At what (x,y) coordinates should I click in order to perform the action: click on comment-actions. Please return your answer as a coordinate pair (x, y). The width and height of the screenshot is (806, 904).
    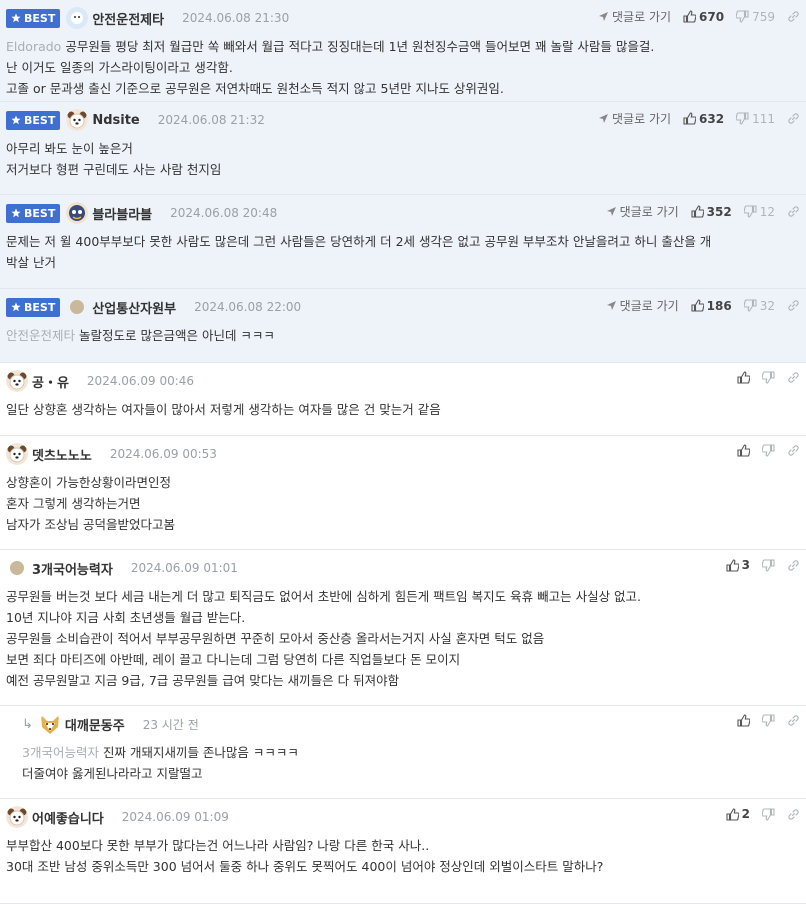
    Looking at the image, I should click on (768, 377).